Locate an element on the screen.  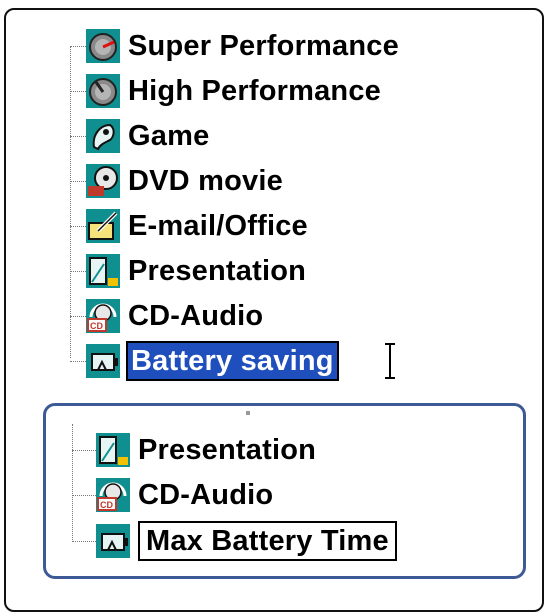
tree-item-super-performance: Super Performance is located at coordinates (242, 46).